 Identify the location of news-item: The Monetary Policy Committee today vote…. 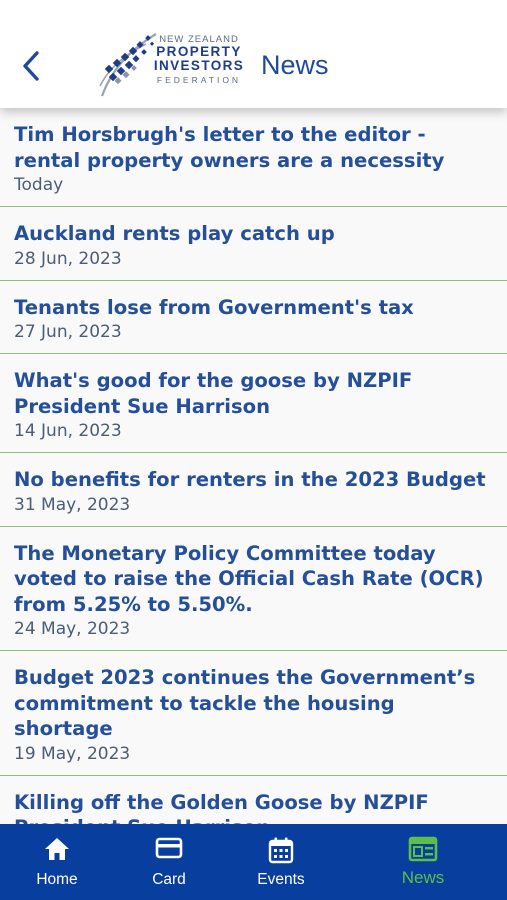
(253, 588).